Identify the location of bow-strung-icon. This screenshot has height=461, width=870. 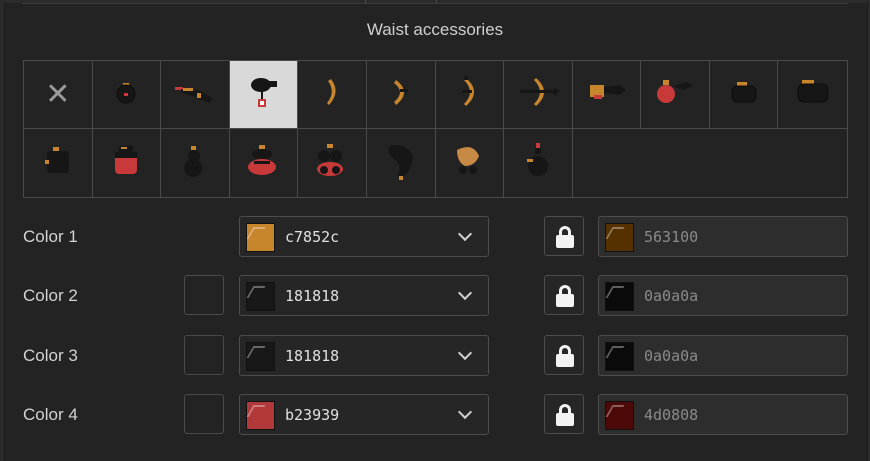
(401, 94).